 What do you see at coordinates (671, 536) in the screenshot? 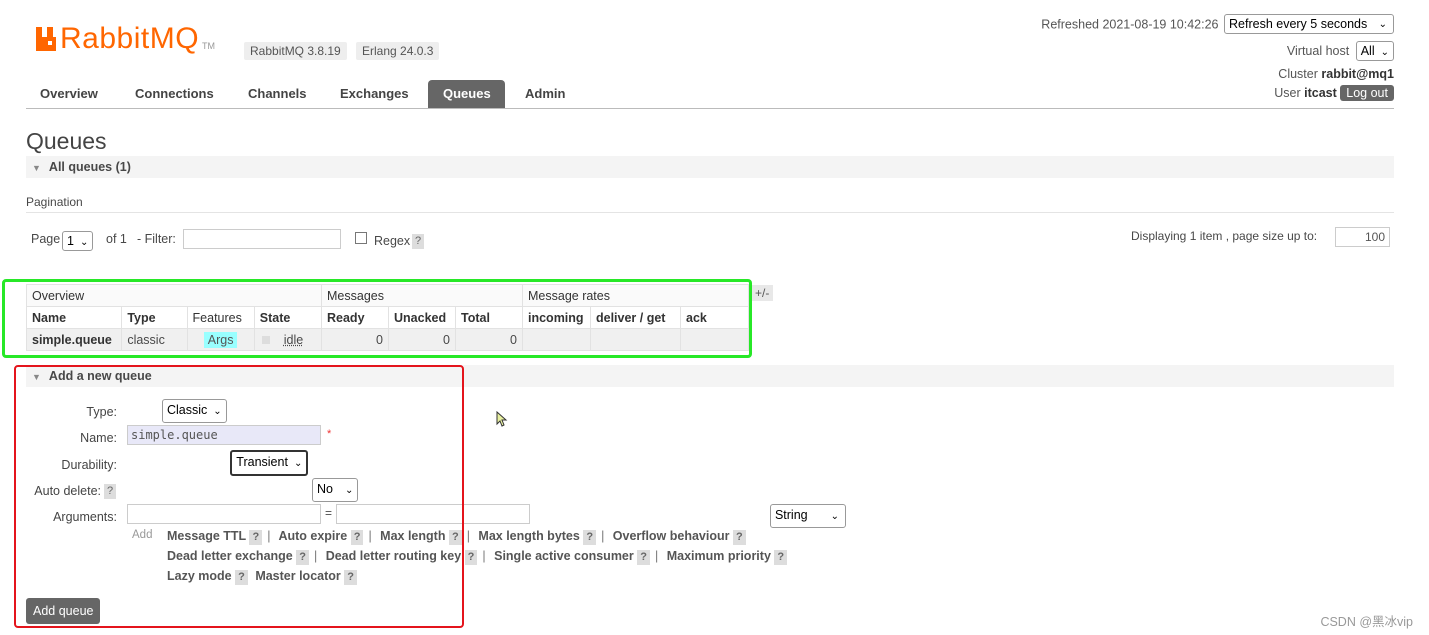
I see `arg-link-overflow-behaviour: Overflow behaviour` at bounding box center [671, 536].